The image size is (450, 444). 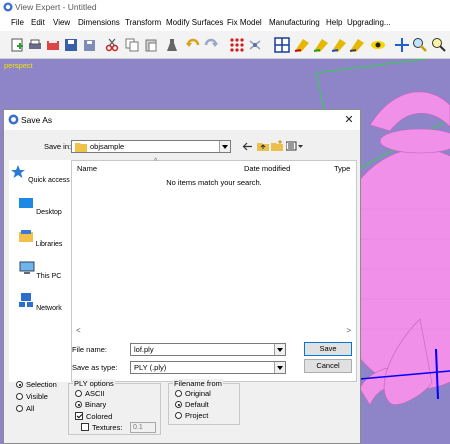 I want to click on folder-icon, so click(x=81, y=147).